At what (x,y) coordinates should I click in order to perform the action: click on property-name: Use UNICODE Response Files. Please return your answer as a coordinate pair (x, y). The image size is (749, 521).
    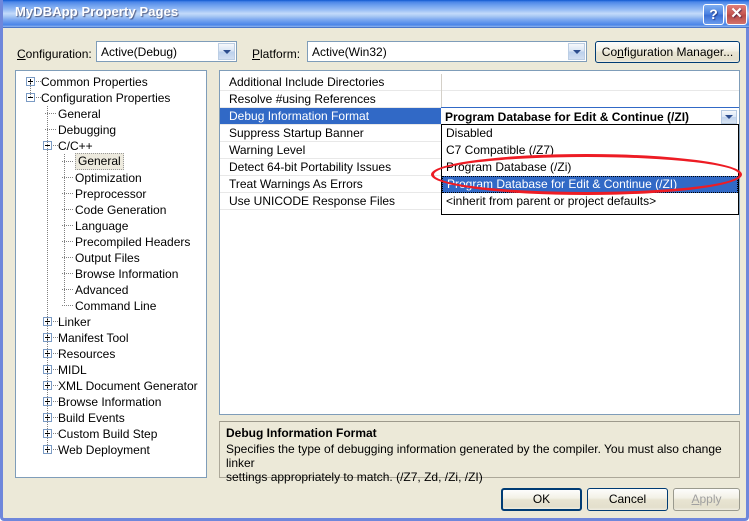
    Looking at the image, I should click on (330, 201).